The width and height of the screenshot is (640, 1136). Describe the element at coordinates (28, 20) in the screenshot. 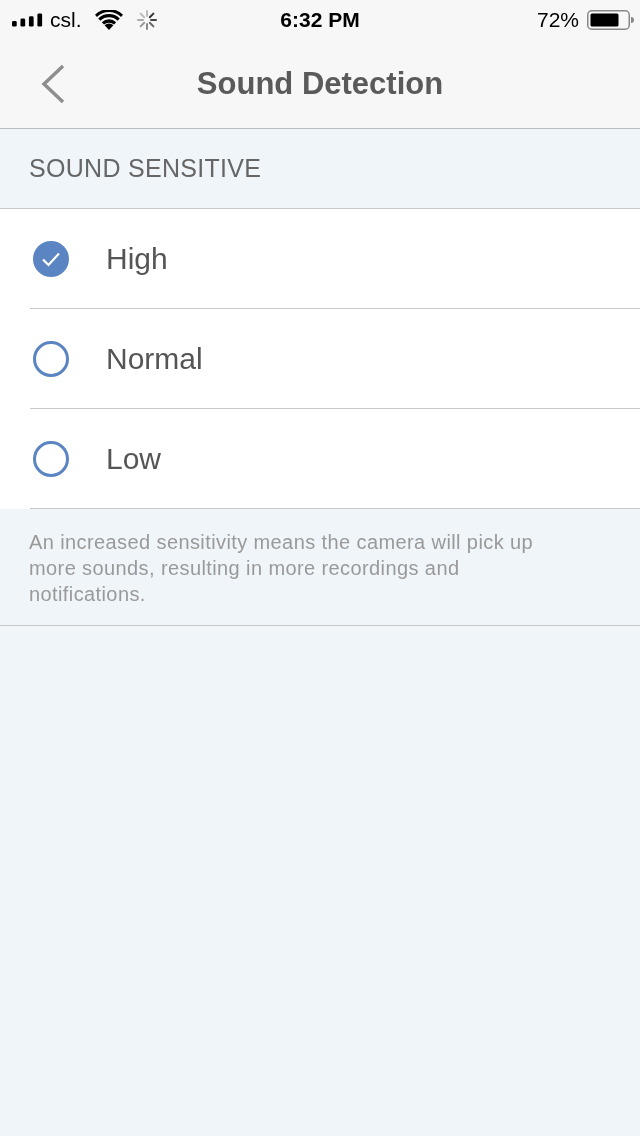

I see `signal-icon` at that location.